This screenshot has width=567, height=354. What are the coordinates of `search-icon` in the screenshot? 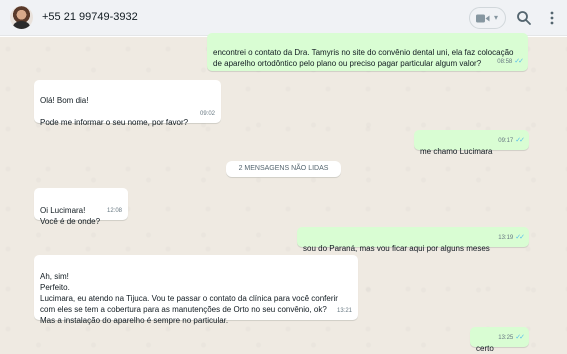 It's located at (524, 18).